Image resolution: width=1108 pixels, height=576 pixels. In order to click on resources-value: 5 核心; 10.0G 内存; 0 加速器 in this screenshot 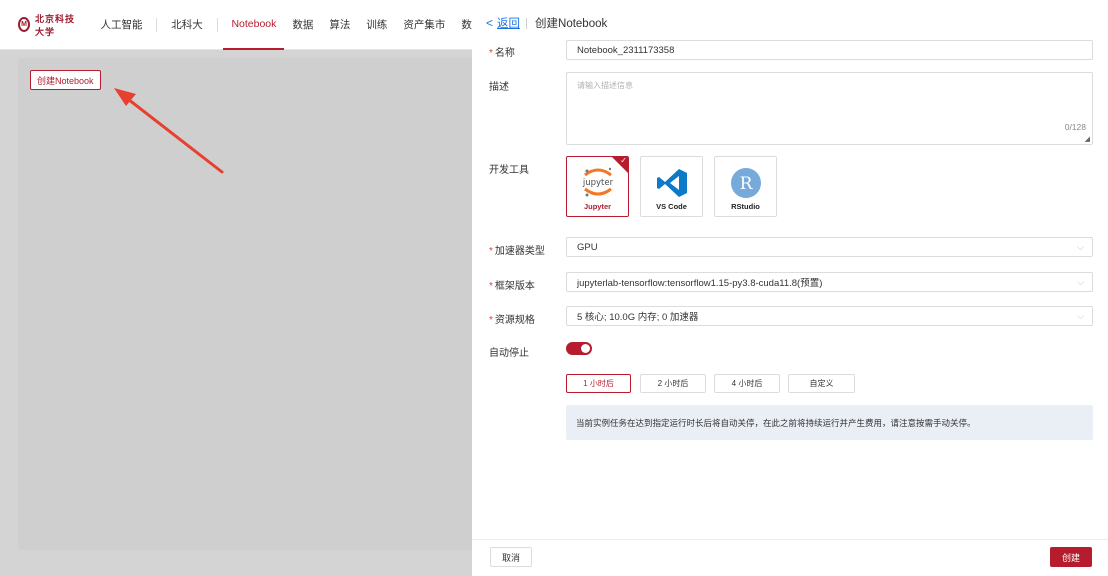, I will do `click(638, 317)`.